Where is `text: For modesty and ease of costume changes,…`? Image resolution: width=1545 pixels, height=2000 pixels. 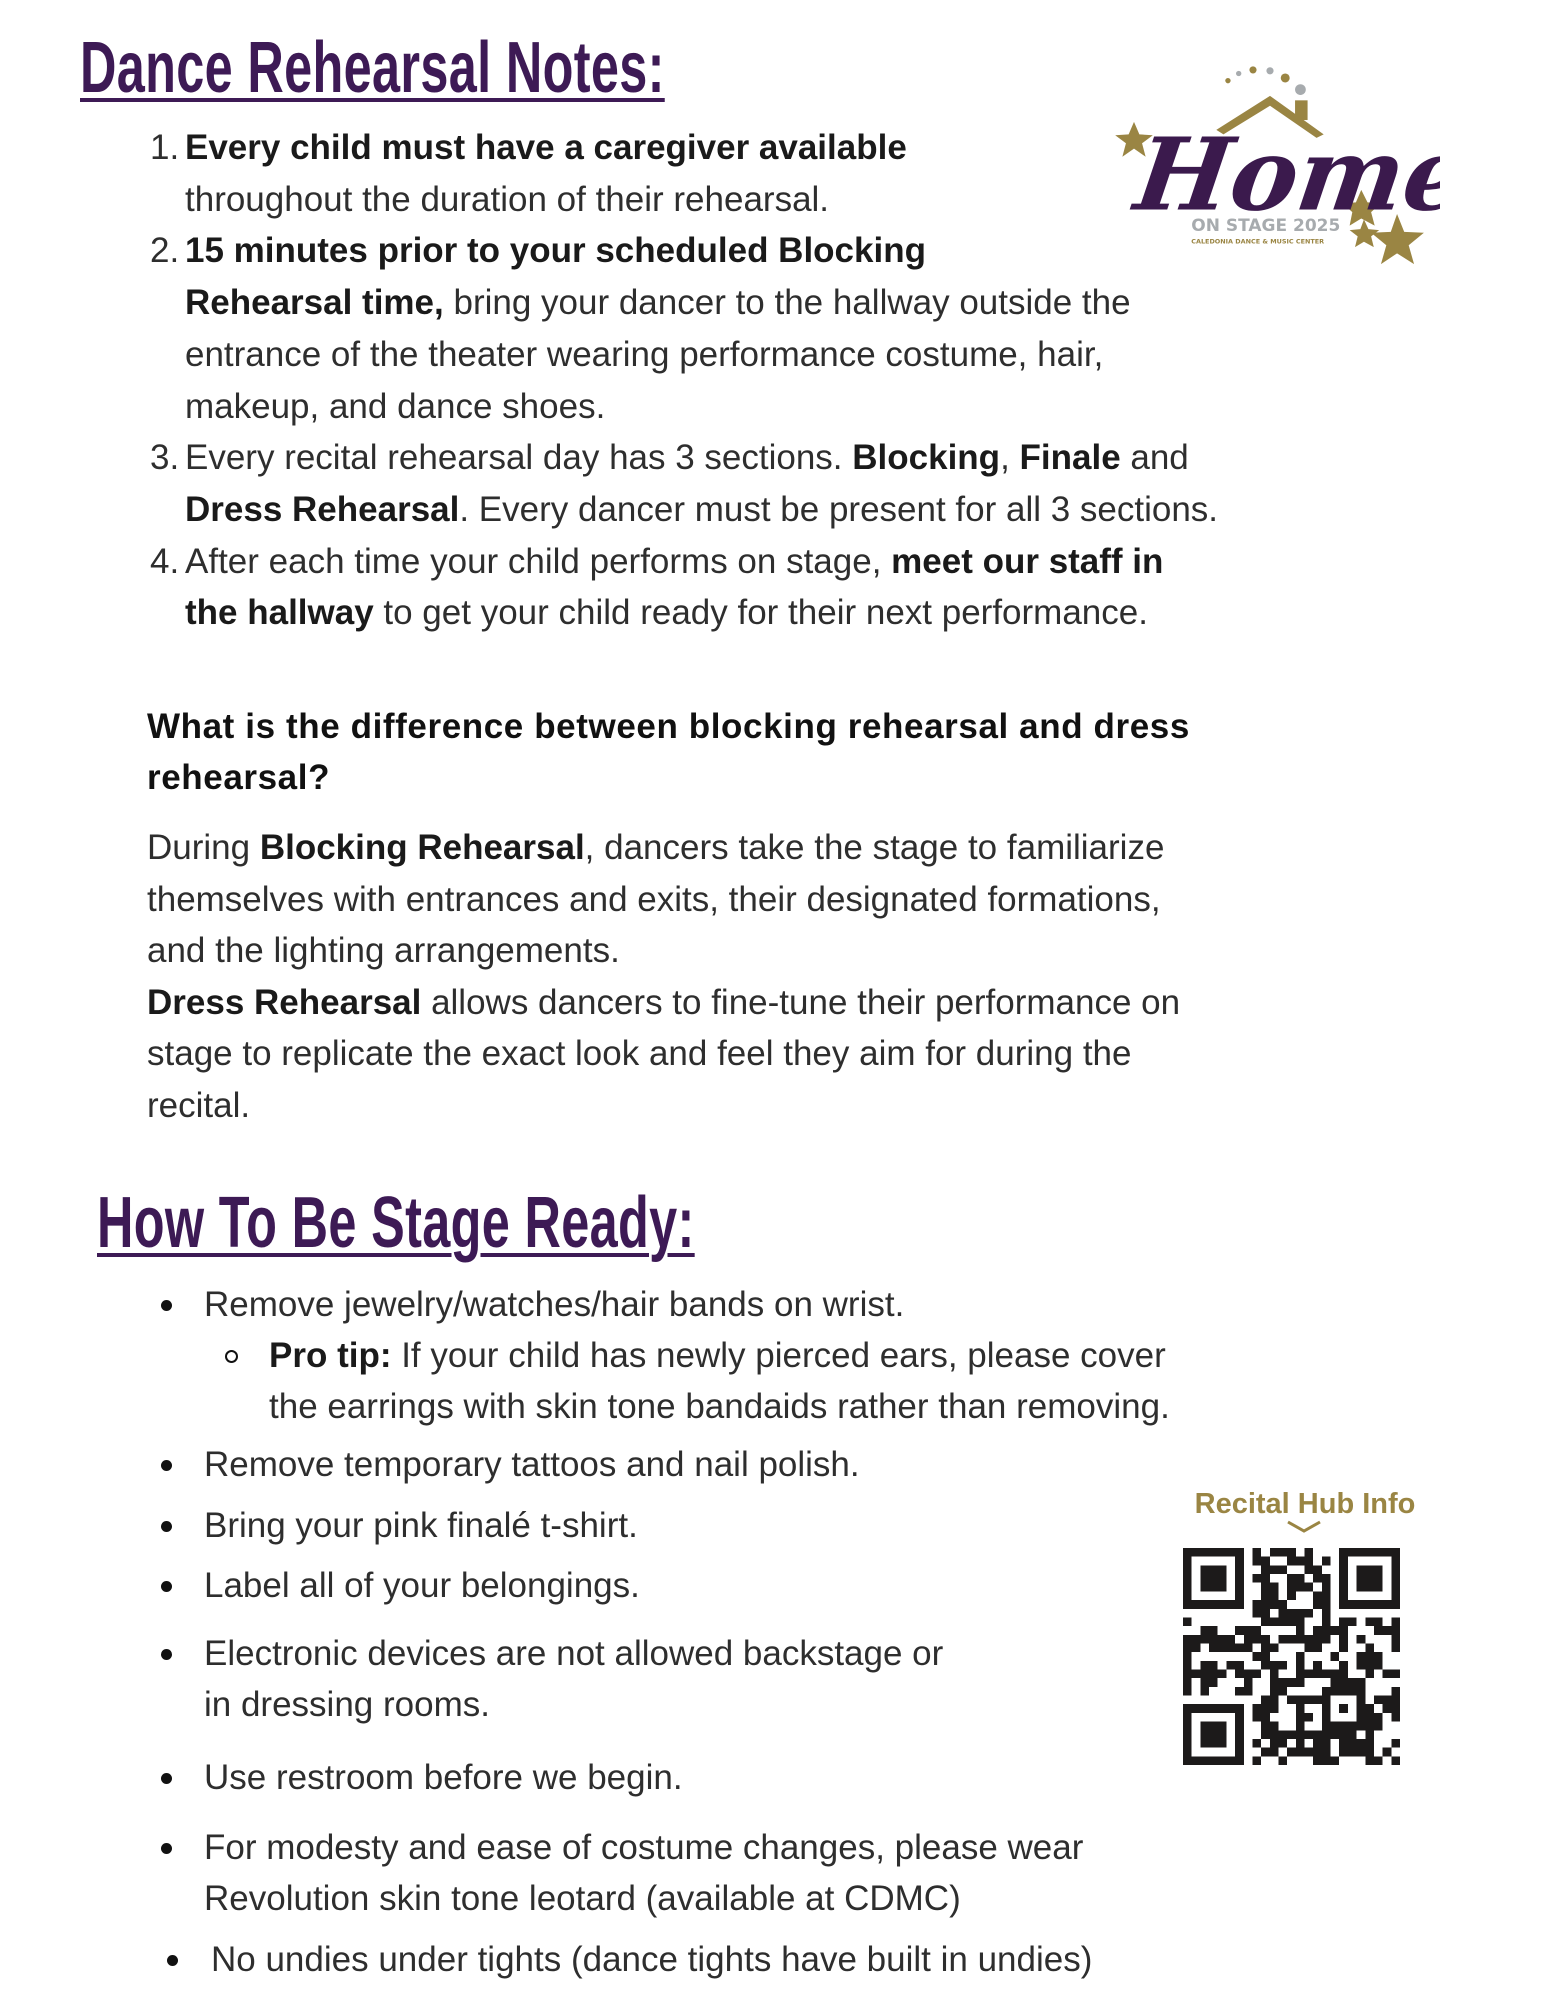
text: For modesty and ease of costume changes,… is located at coordinates (644, 1847).